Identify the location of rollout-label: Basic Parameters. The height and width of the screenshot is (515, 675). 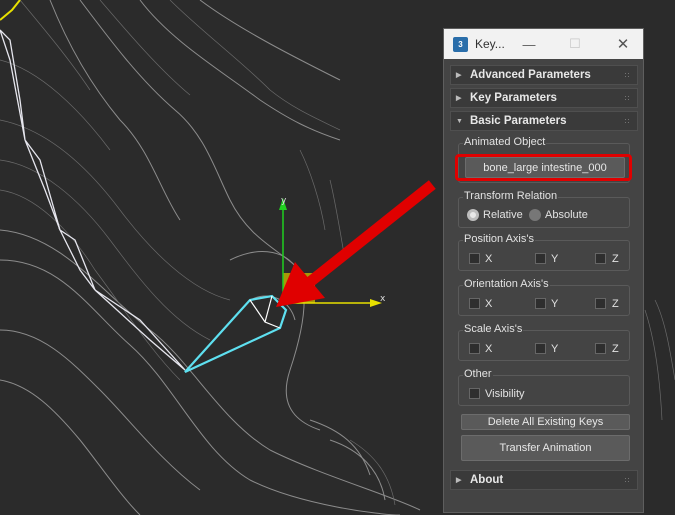
(518, 121).